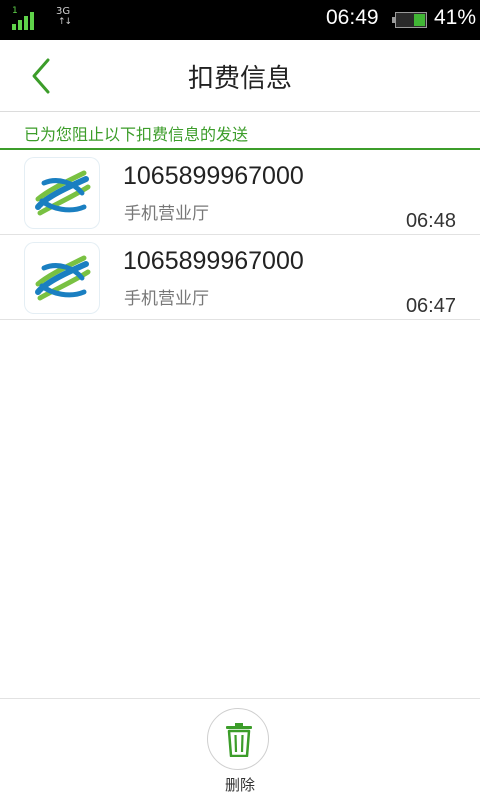 This screenshot has height=800, width=480. Describe the element at coordinates (239, 79) in the screenshot. I see `page-title: 扣费信息` at that location.